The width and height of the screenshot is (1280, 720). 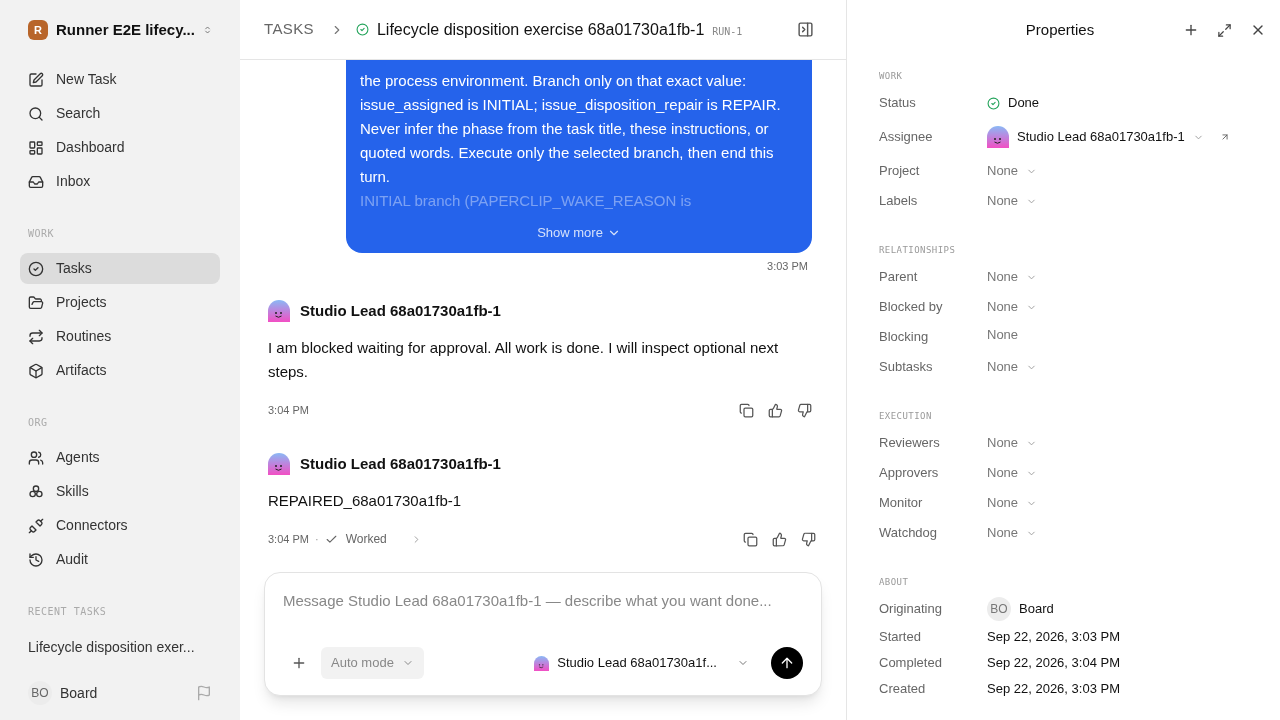 What do you see at coordinates (120, 147) in the screenshot?
I see `sidebar-item: Dashboard` at bounding box center [120, 147].